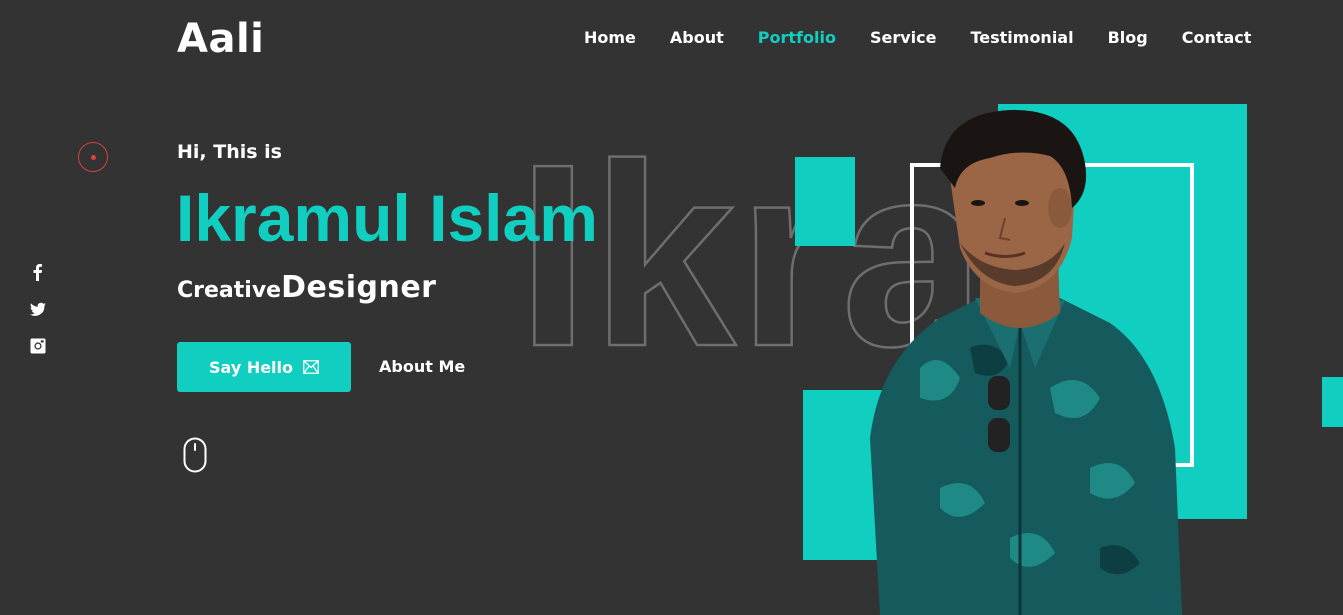  What do you see at coordinates (697, 37) in the screenshot?
I see `nav-about: About` at bounding box center [697, 37].